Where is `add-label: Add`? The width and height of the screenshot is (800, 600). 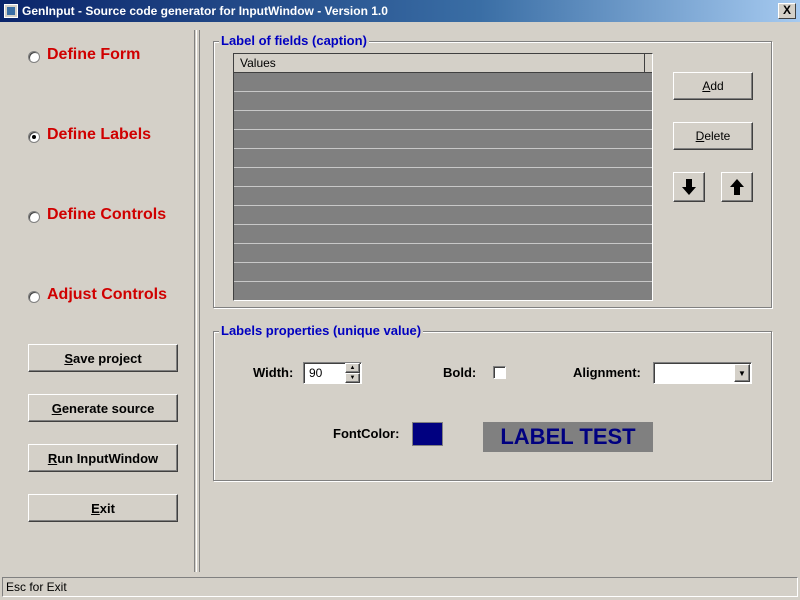 add-label: Add is located at coordinates (713, 86).